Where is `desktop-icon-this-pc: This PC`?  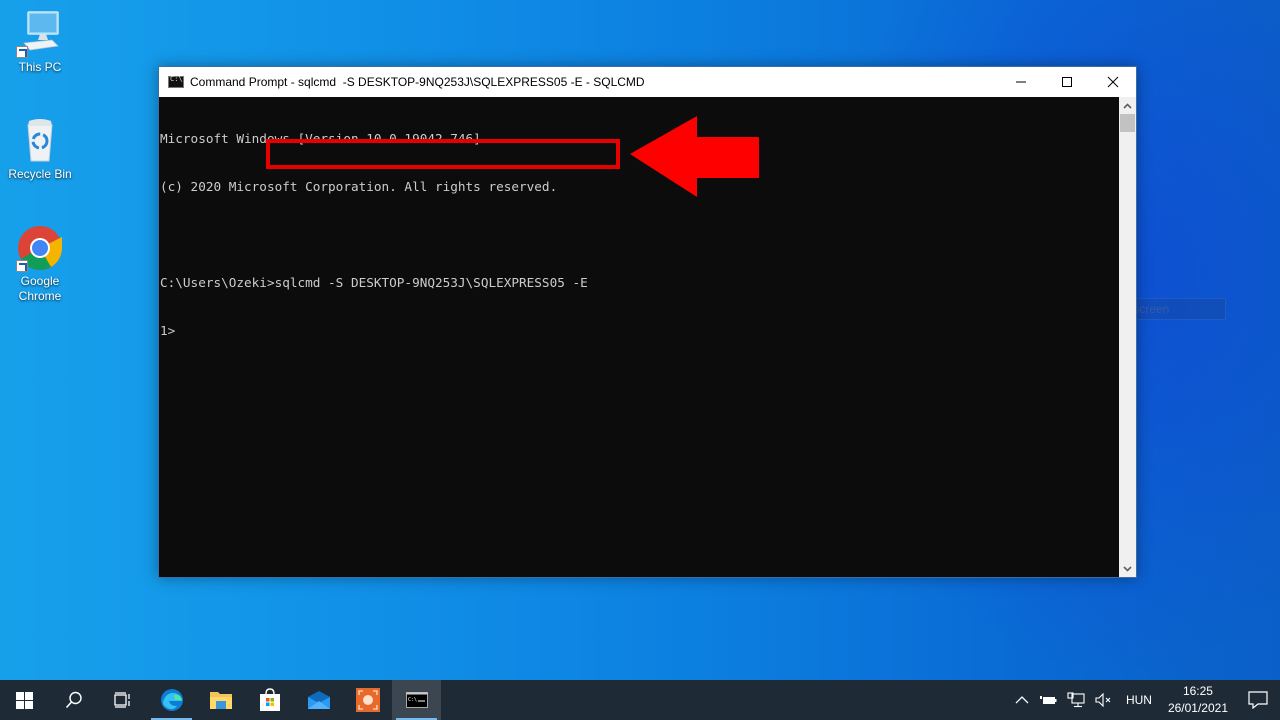 desktop-icon-this-pc: This PC is located at coordinates (40, 42).